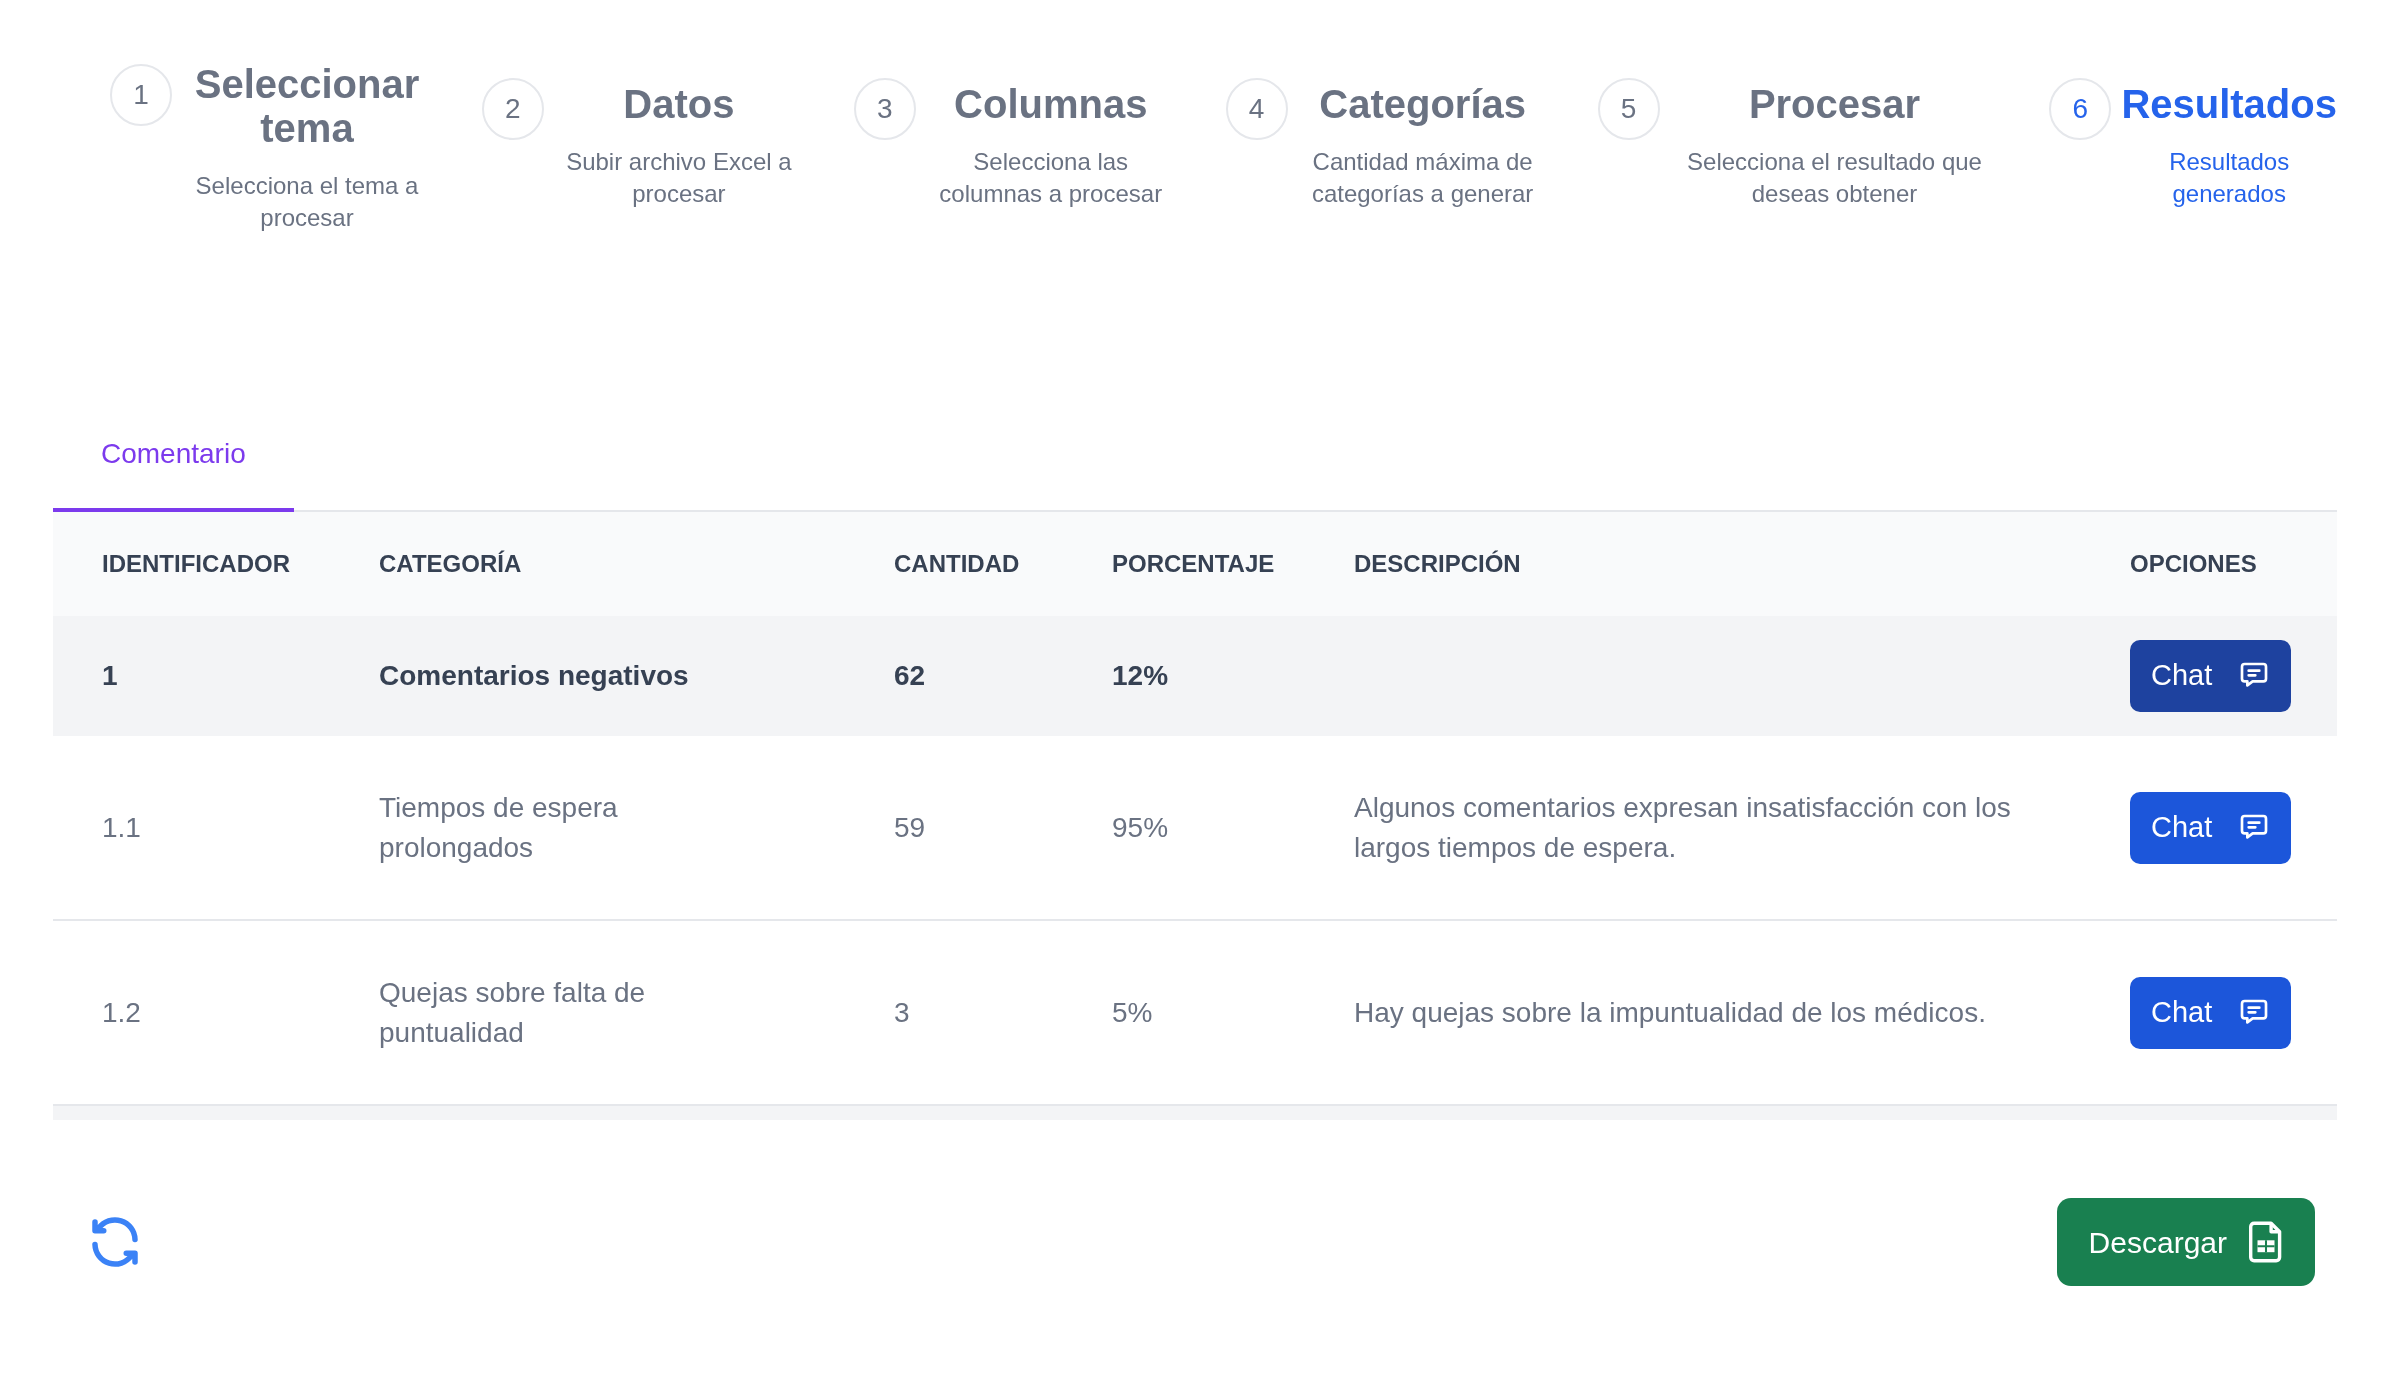 Image resolution: width=2390 pixels, height=1390 pixels. What do you see at coordinates (1194, 564) in the screenshot?
I see `column-header: PORCENTAJE` at bounding box center [1194, 564].